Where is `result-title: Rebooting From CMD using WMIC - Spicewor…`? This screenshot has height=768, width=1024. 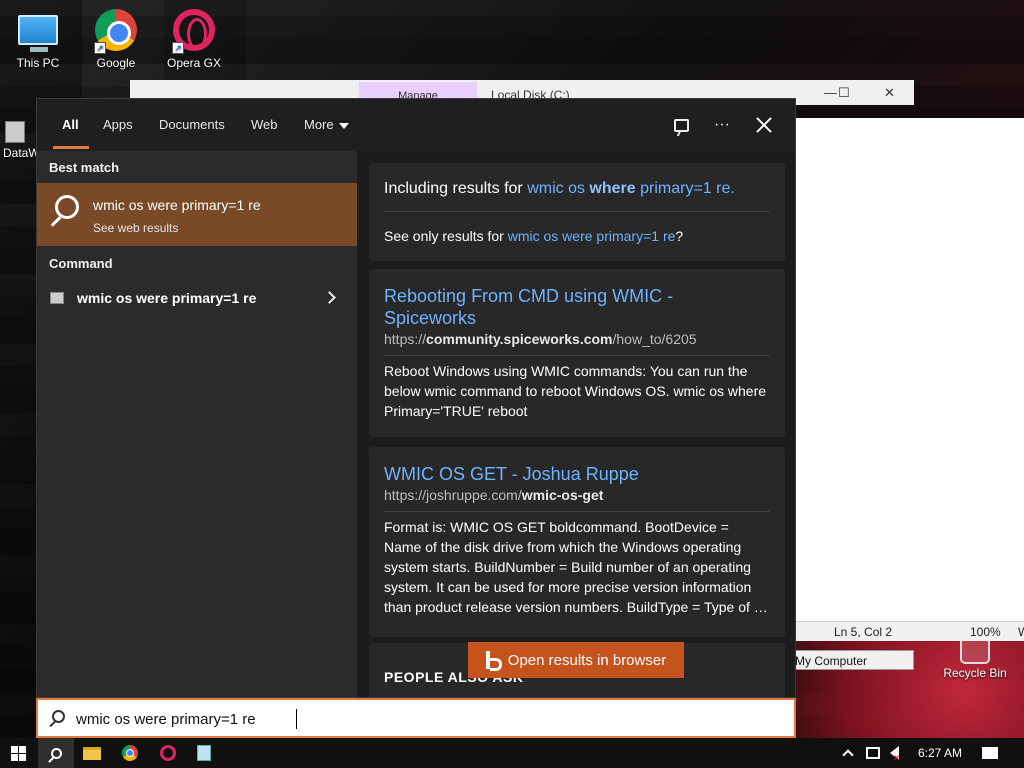
result-title: Rebooting From CMD using WMIC - Spicewor… is located at coordinates (576, 307).